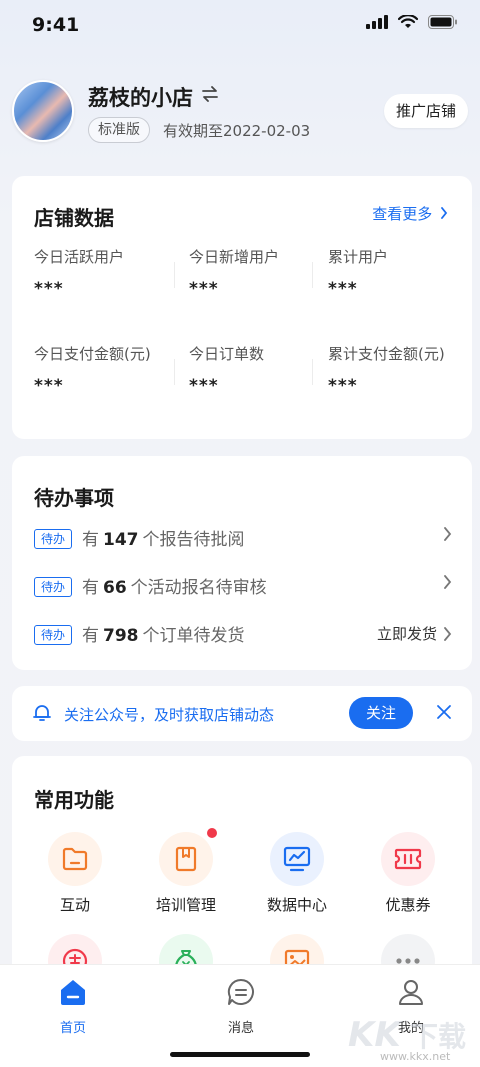 The height and width of the screenshot is (1067, 480). I want to click on home-icon, so click(73, 992).